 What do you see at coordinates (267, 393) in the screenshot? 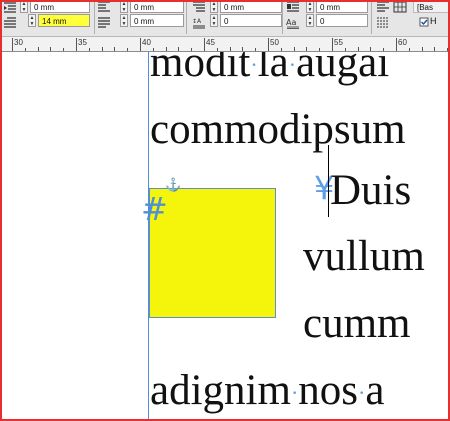
I see `text-line-6: adignim·nos·a` at bounding box center [267, 393].